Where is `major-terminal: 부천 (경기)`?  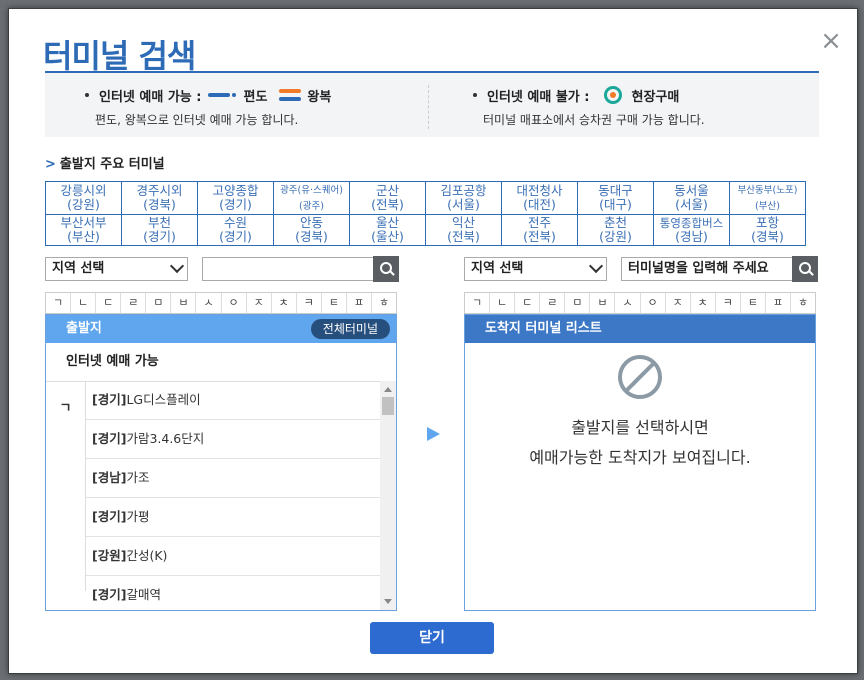
major-terminal: 부천 (경기) is located at coordinates (159, 230).